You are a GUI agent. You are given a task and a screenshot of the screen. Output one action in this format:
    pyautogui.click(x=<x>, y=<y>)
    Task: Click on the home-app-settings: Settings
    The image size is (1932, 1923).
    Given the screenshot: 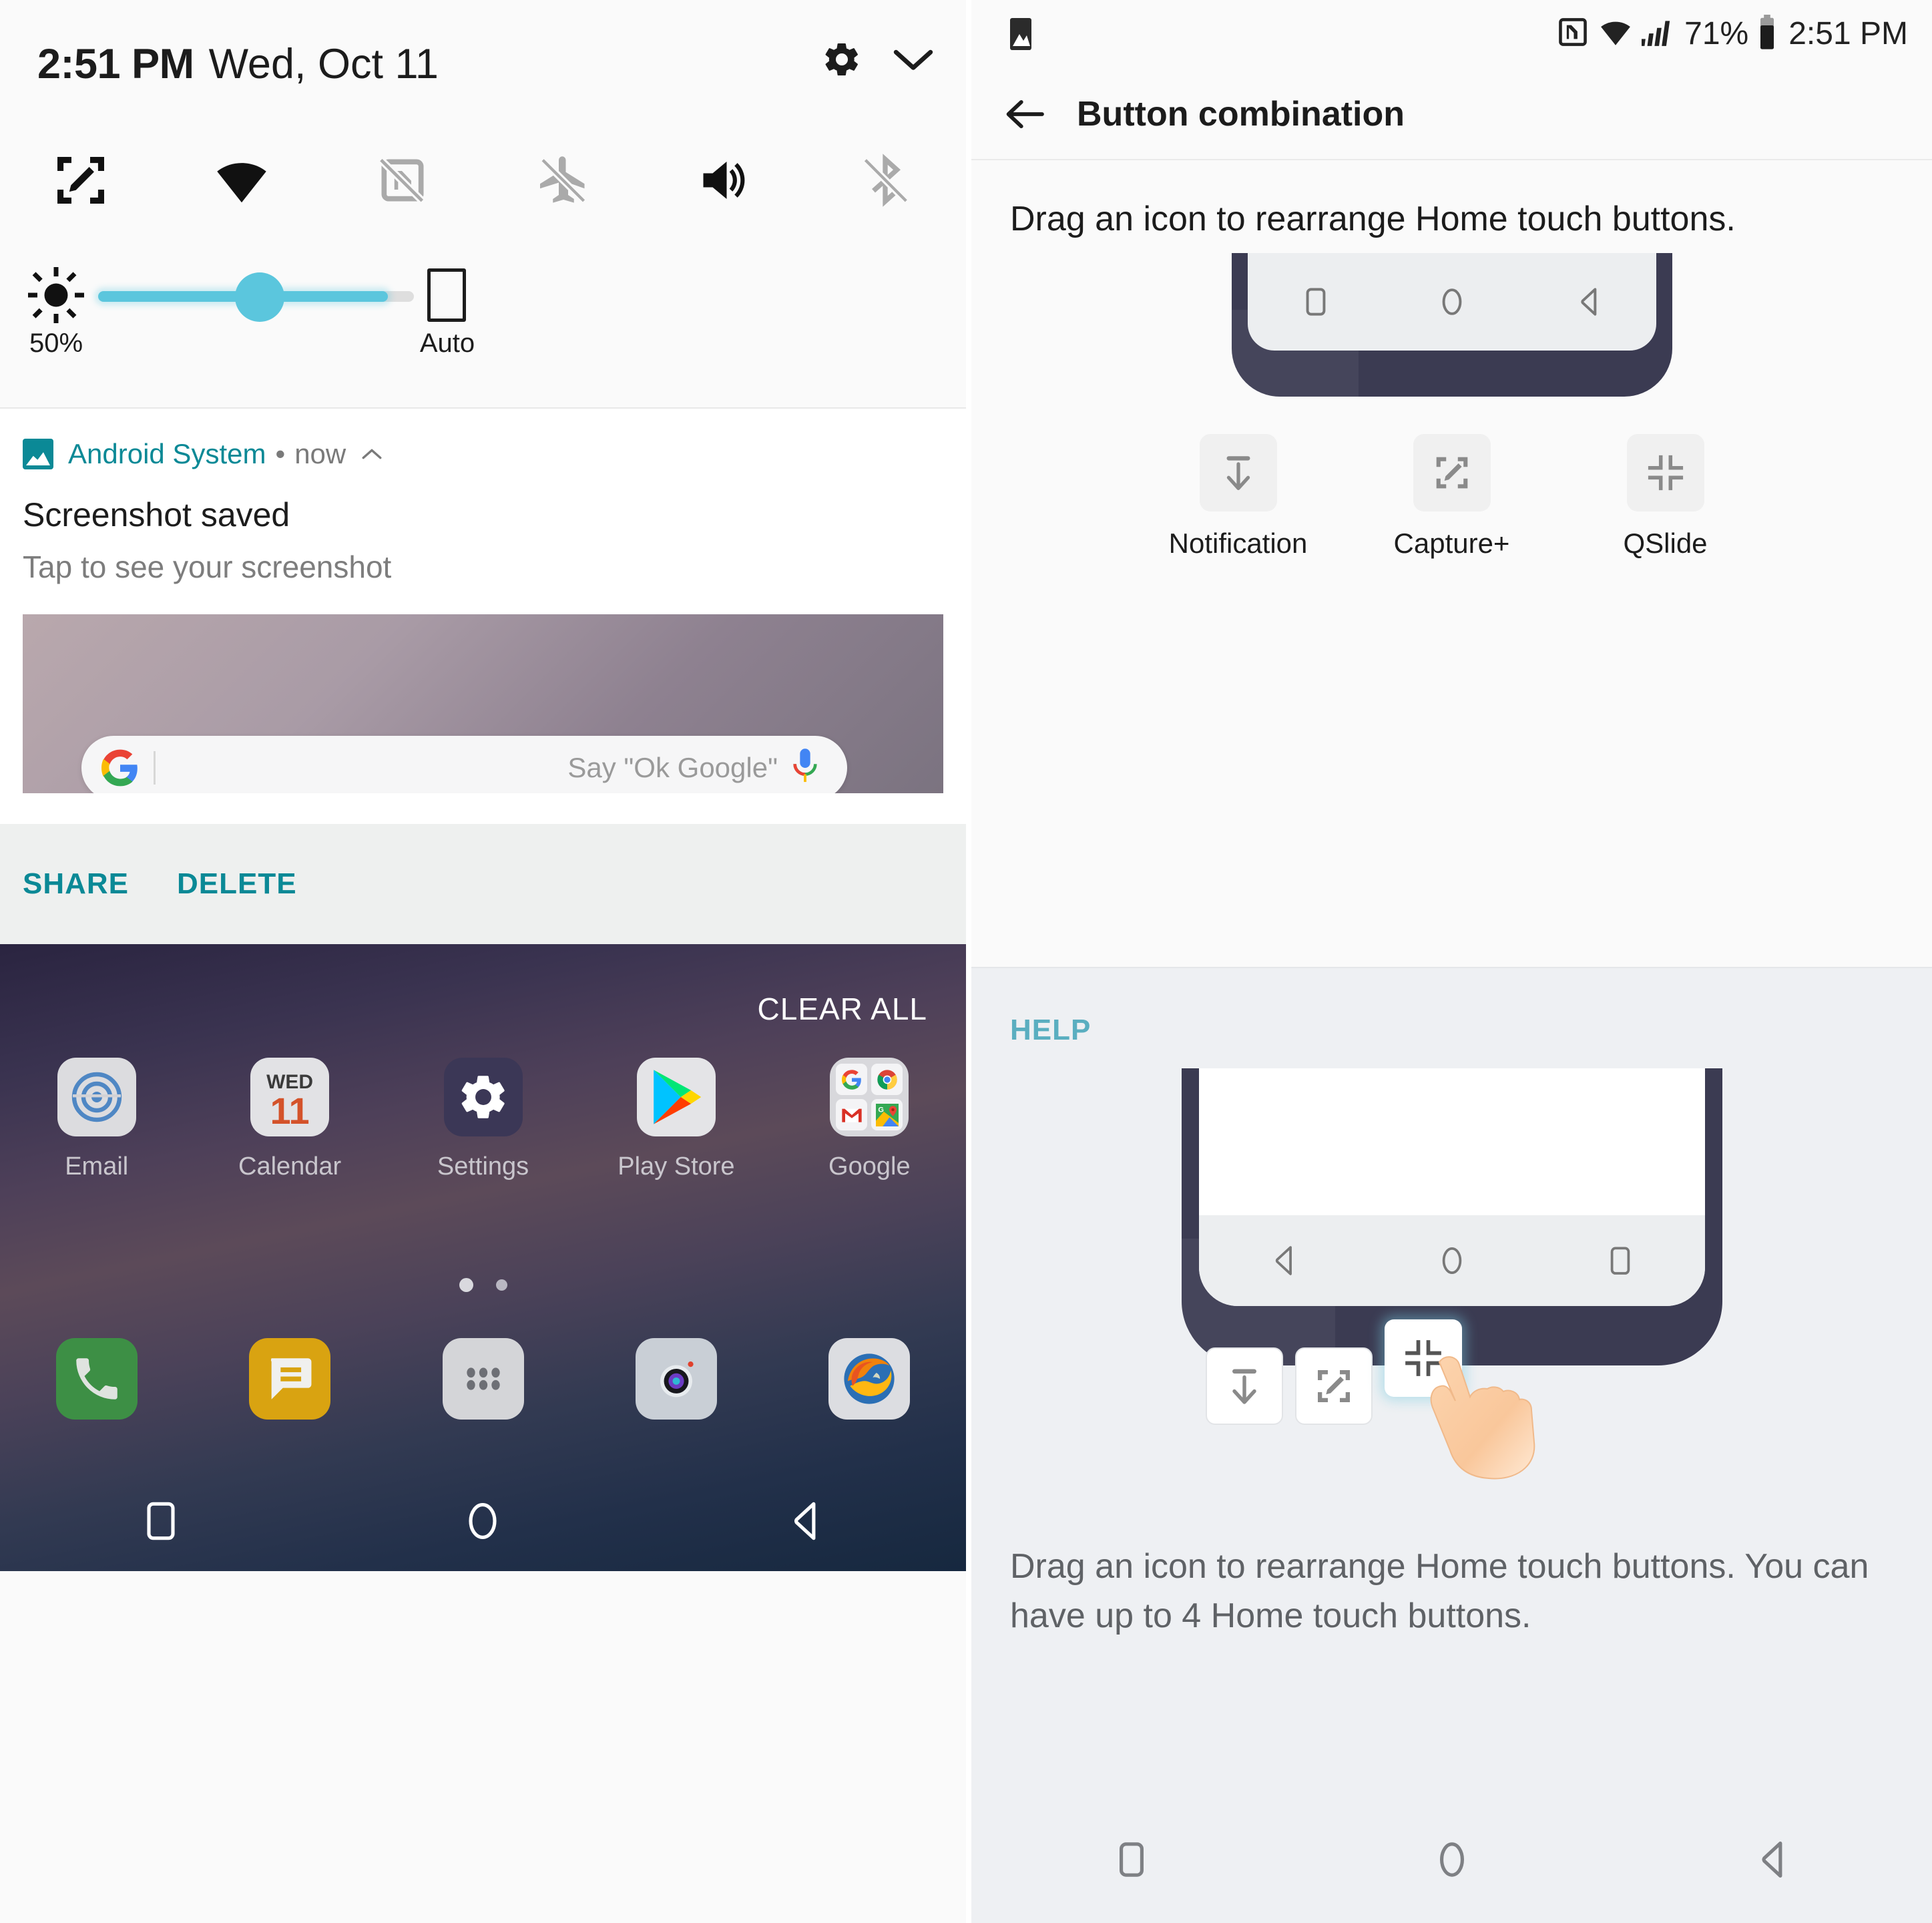 What is the action you would take?
    pyautogui.click(x=483, y=1119)
    